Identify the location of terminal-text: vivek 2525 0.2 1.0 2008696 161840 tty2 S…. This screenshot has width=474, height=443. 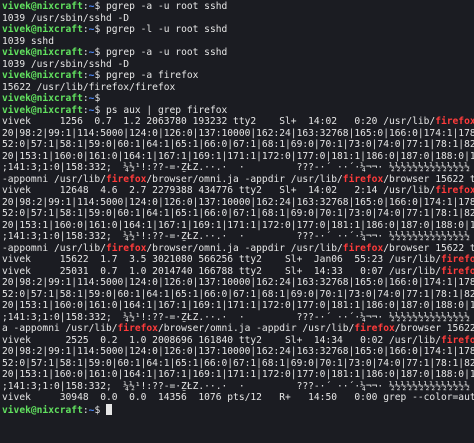
(221, 340).